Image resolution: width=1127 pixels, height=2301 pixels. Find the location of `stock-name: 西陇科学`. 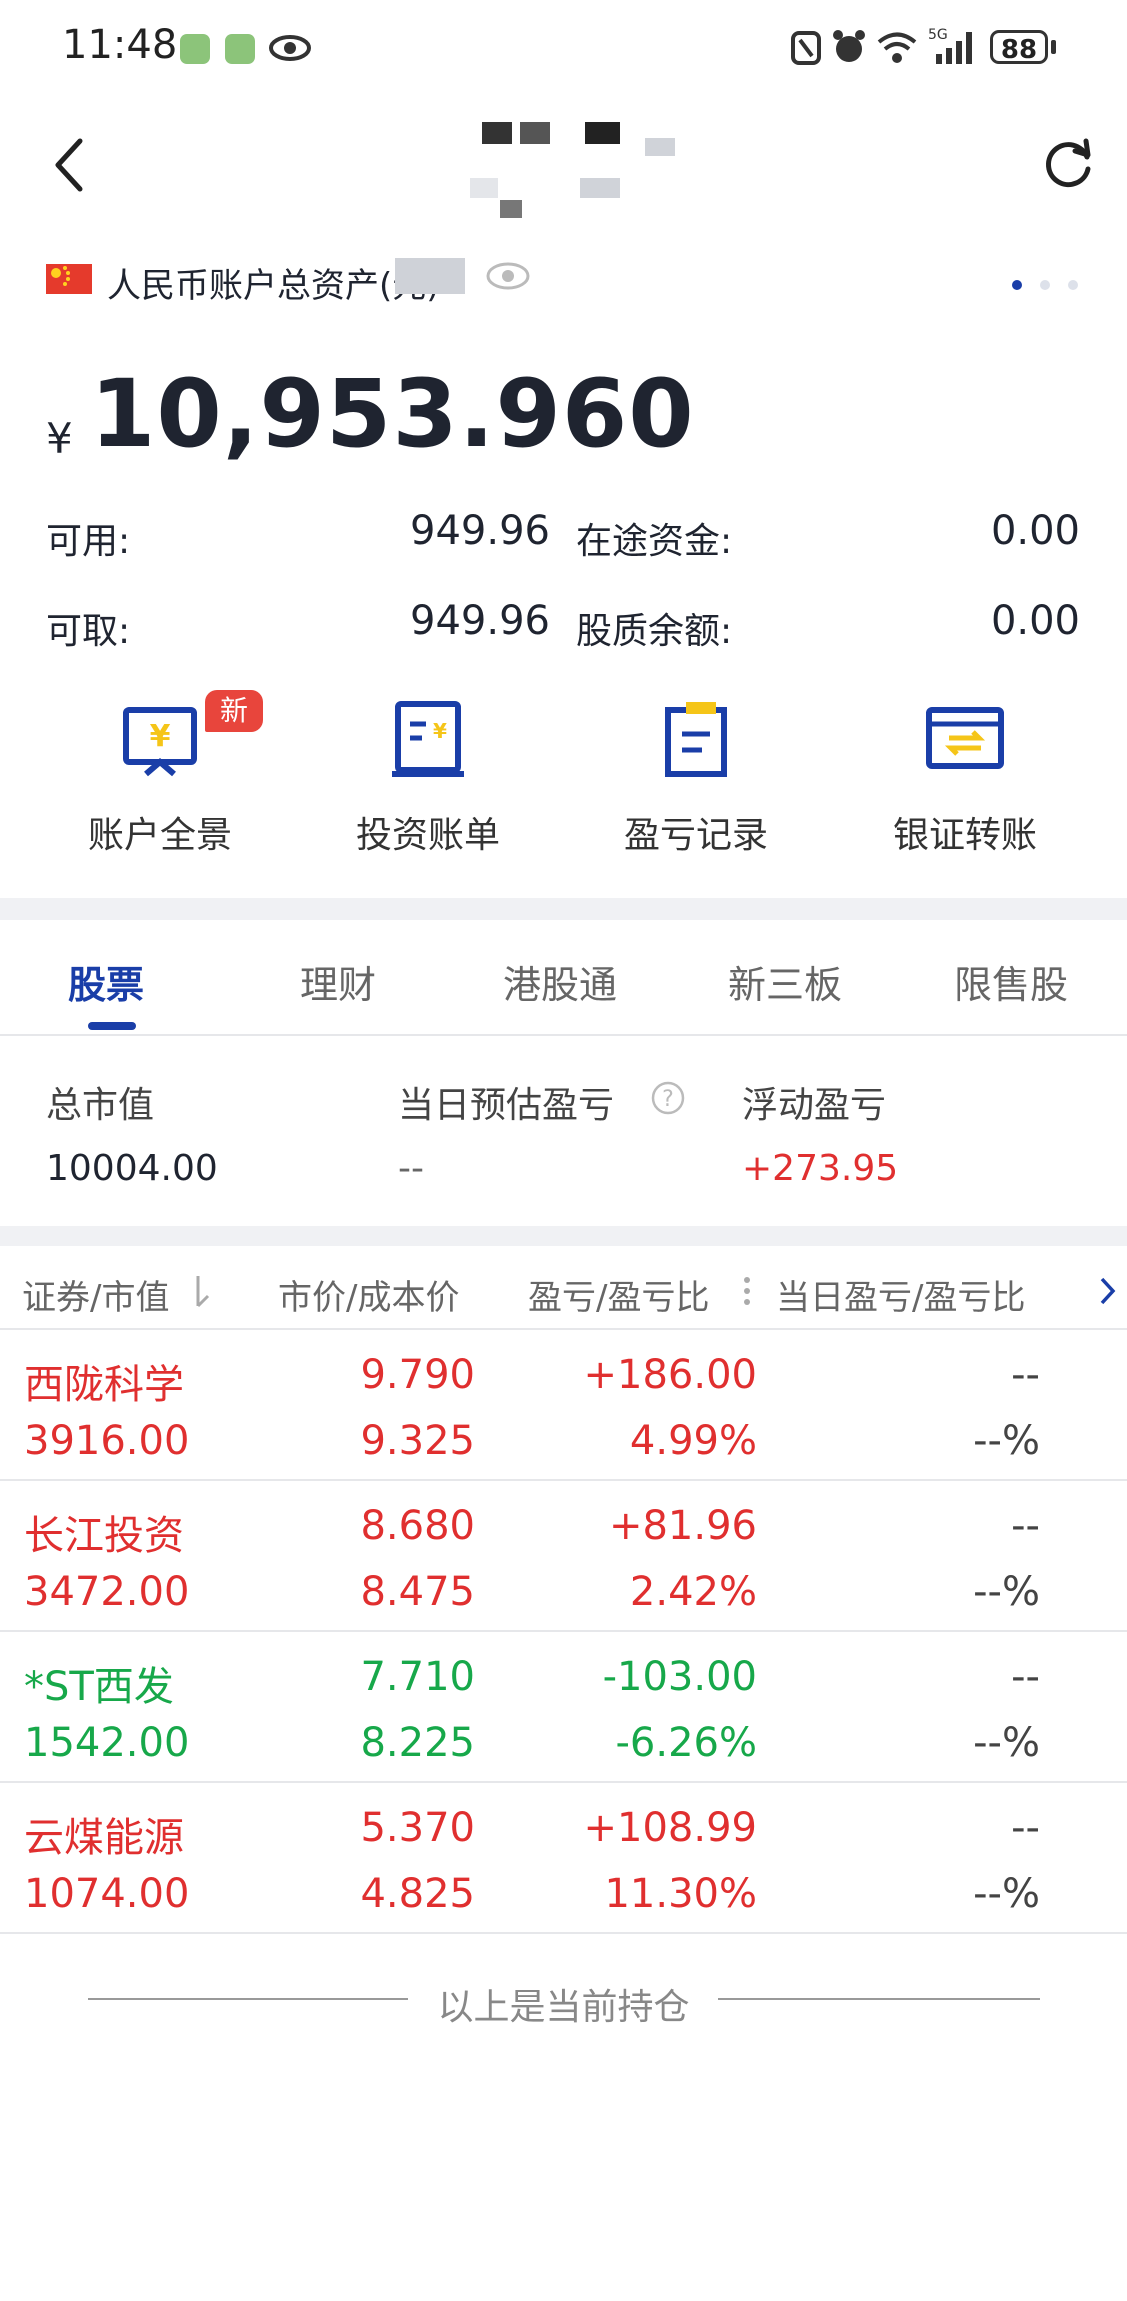

stock-name: 西陇科学 is located at coordinates (104, 1385).